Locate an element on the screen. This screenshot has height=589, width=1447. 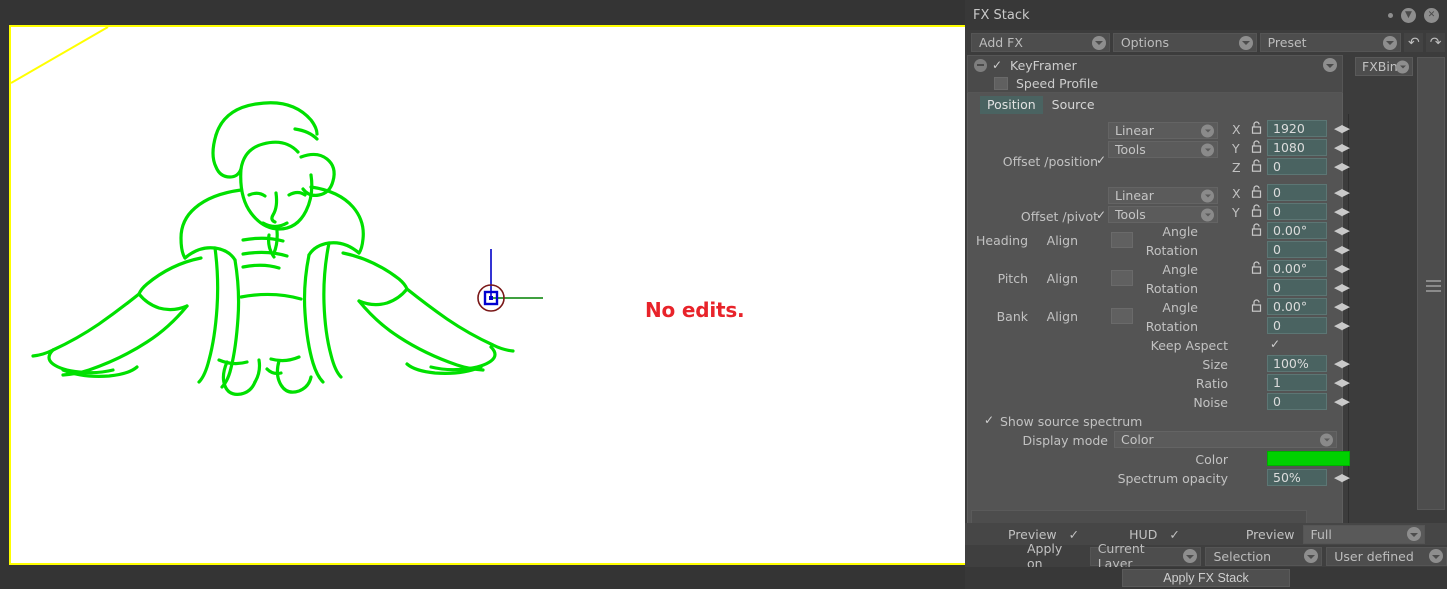
pitch-angle-label: Angle is located at coordinates (1180, 269).